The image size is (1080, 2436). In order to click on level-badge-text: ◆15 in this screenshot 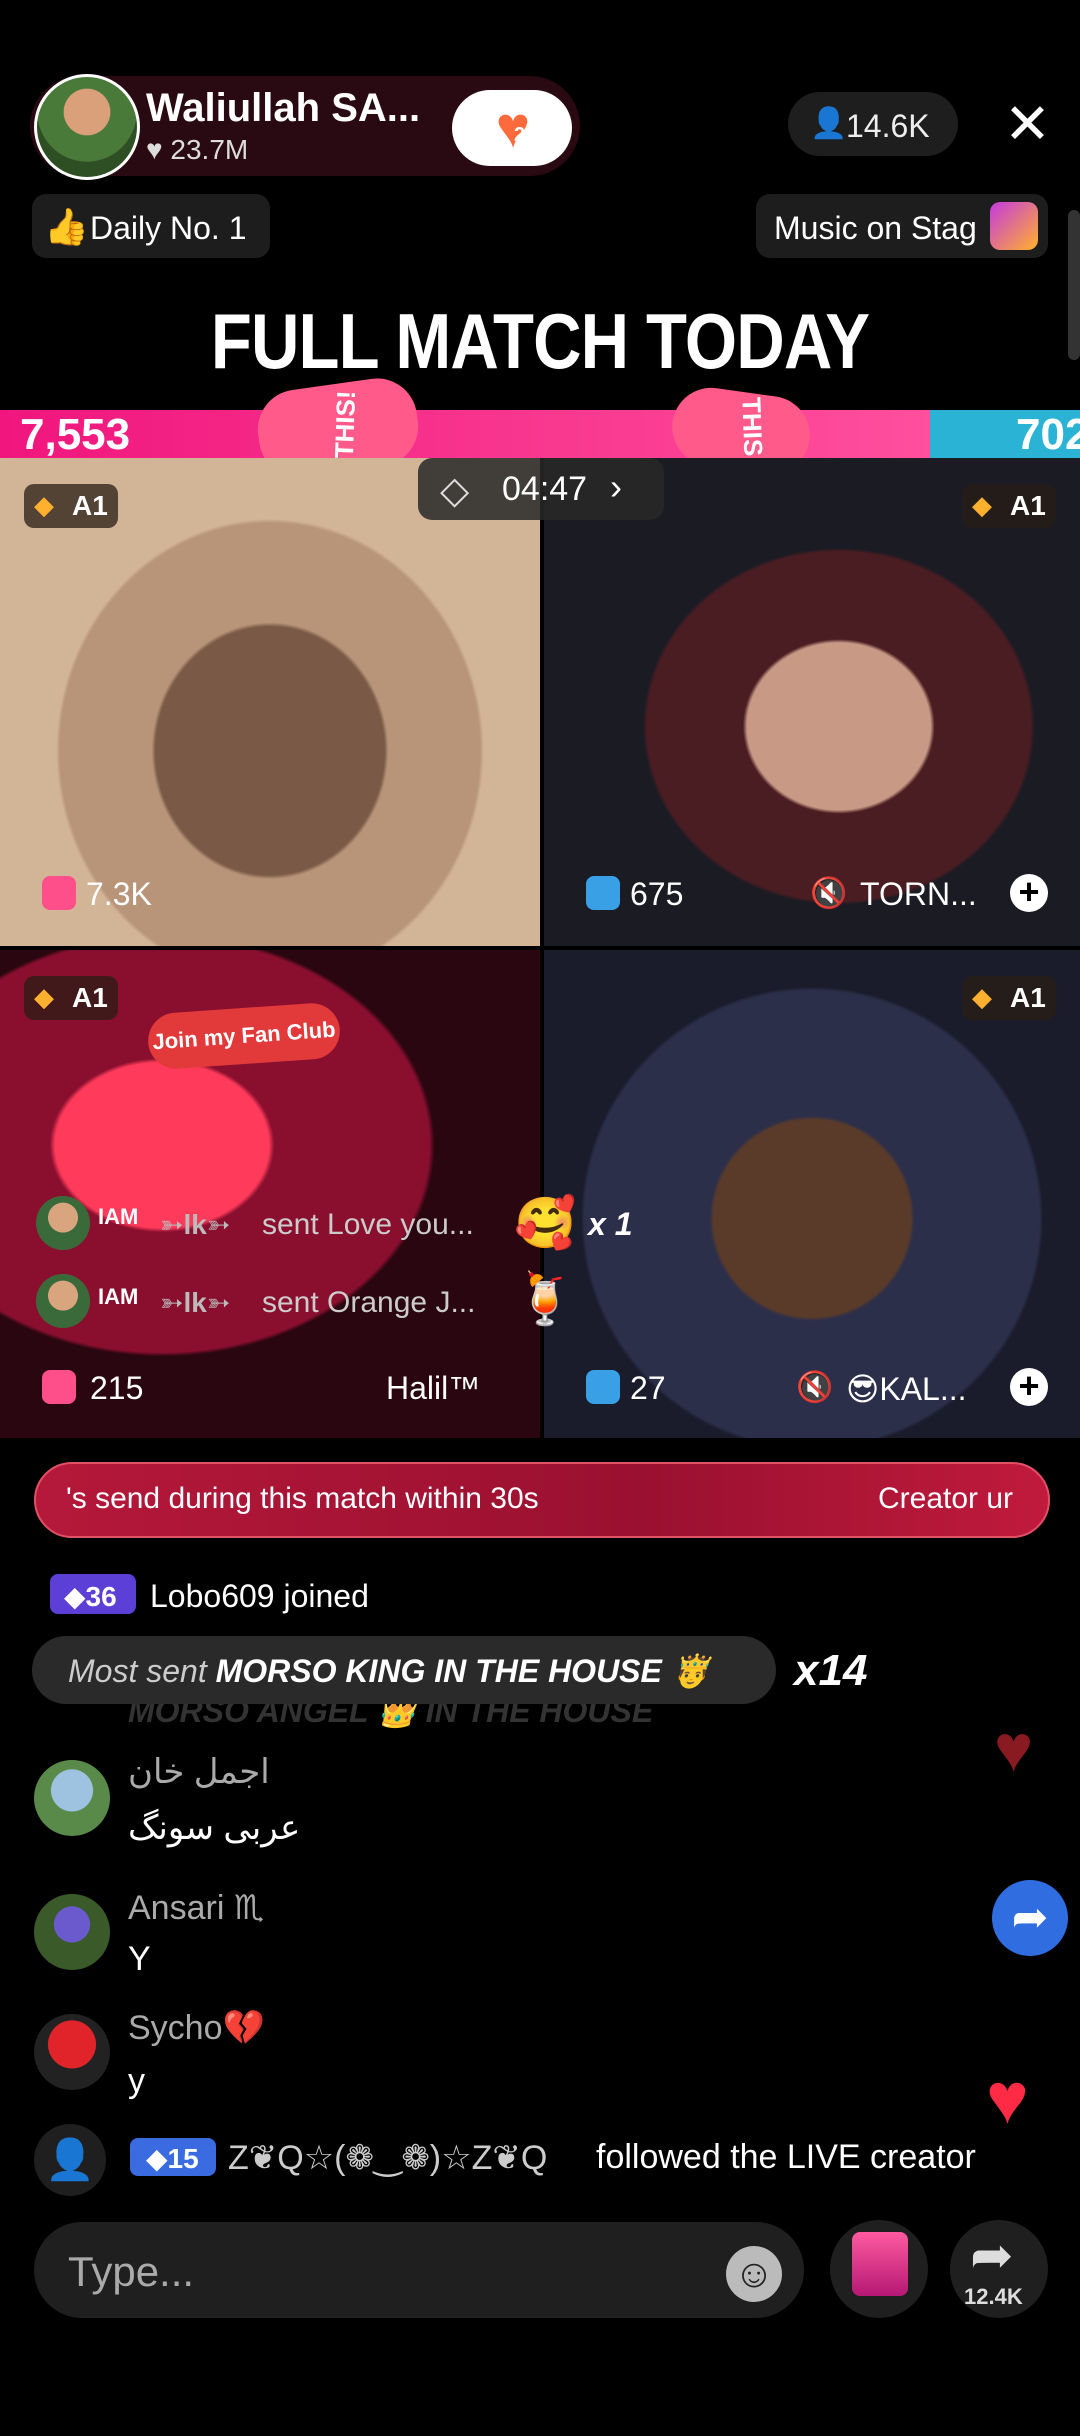, I will do `click(172, 2158)`.